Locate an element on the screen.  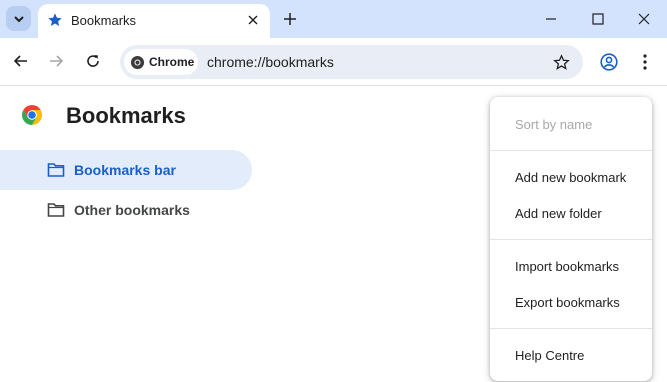
forward-button is located at coordinates (56, 61).